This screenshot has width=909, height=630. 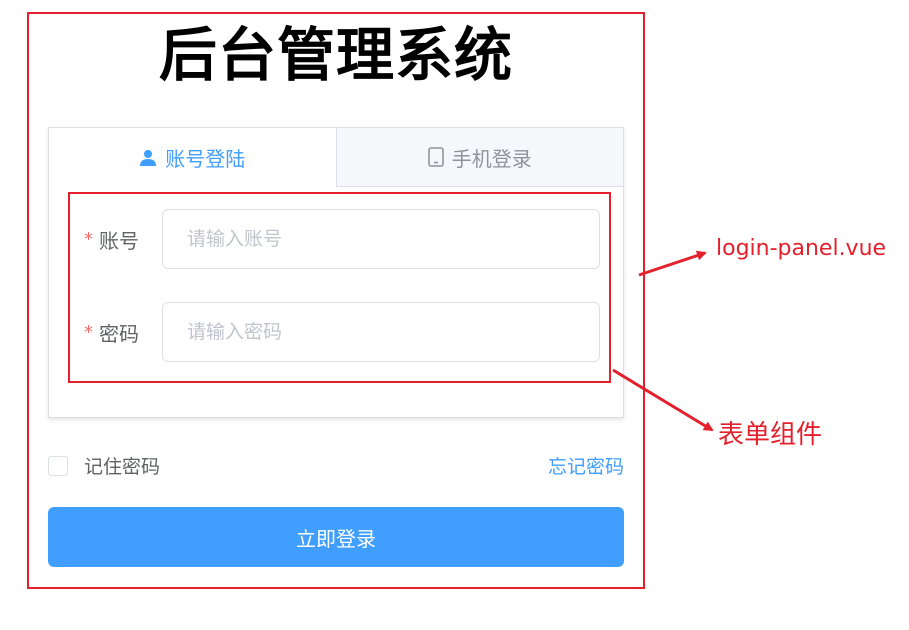 I want to click on mobile-phone-icon, so click(x=435, y=157).